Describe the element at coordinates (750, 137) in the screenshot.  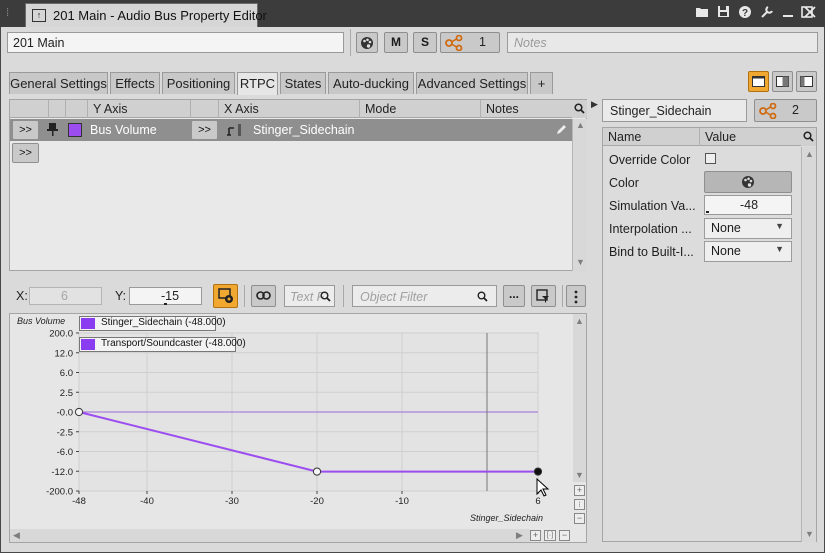
I see `header-value: Value` at that location.